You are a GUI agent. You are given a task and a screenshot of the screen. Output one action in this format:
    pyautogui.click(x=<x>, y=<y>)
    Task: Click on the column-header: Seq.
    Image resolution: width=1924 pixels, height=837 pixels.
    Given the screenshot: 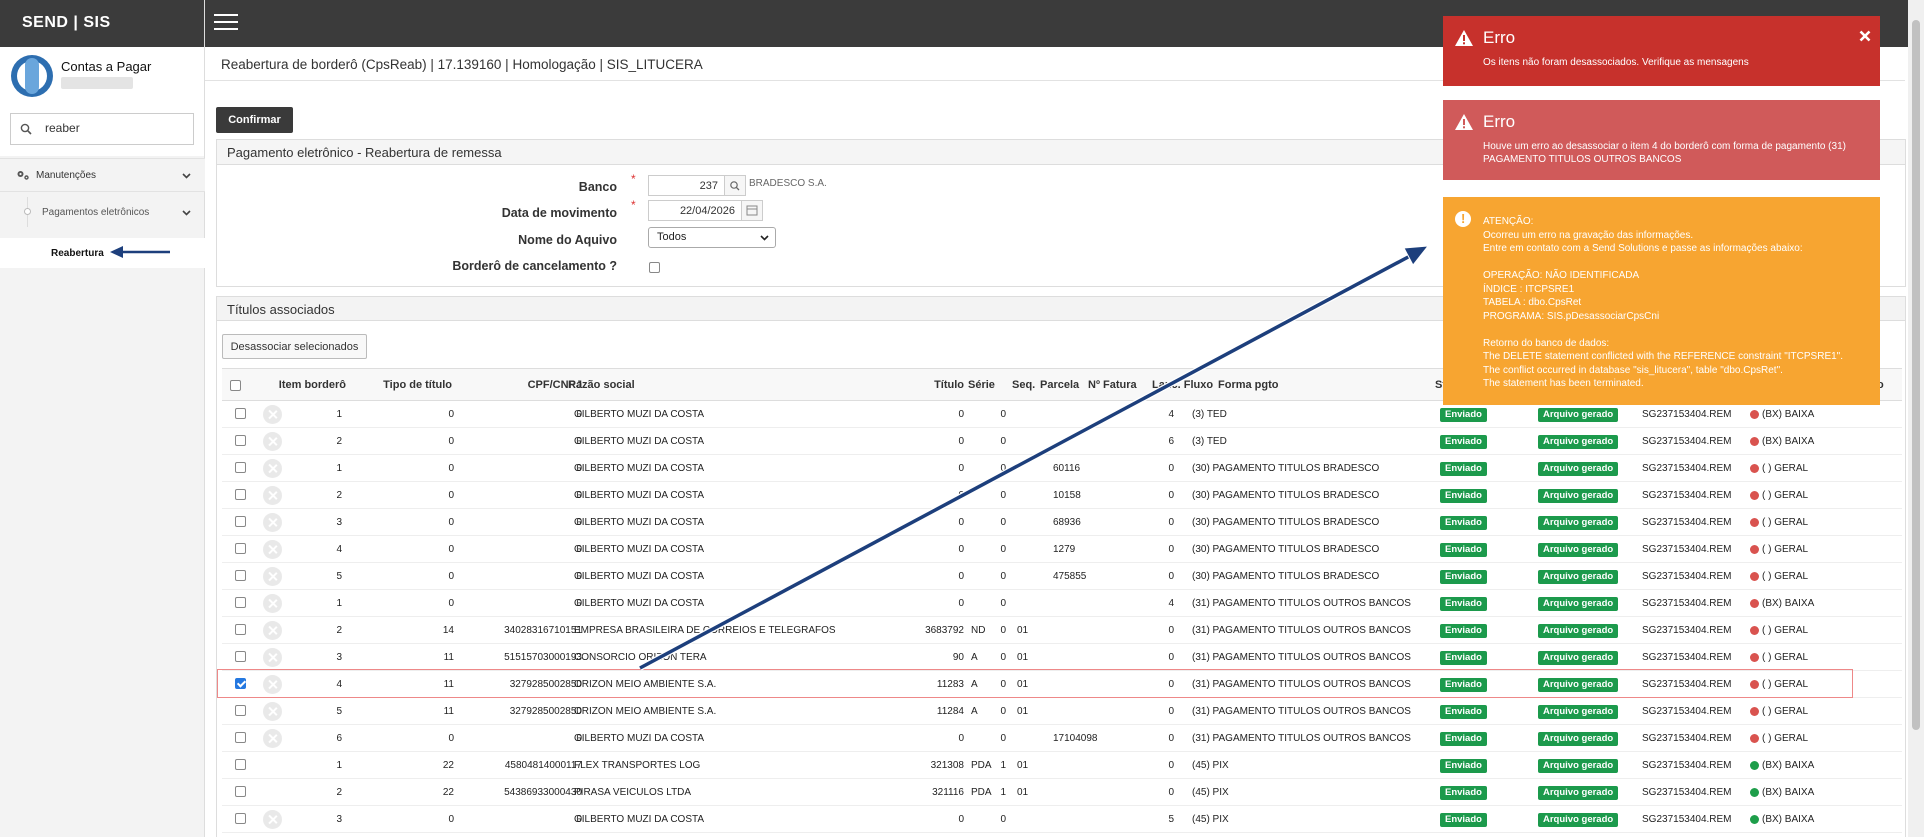 What is the action you would take?
    pyautogui.click(x=1027, y=385)
    